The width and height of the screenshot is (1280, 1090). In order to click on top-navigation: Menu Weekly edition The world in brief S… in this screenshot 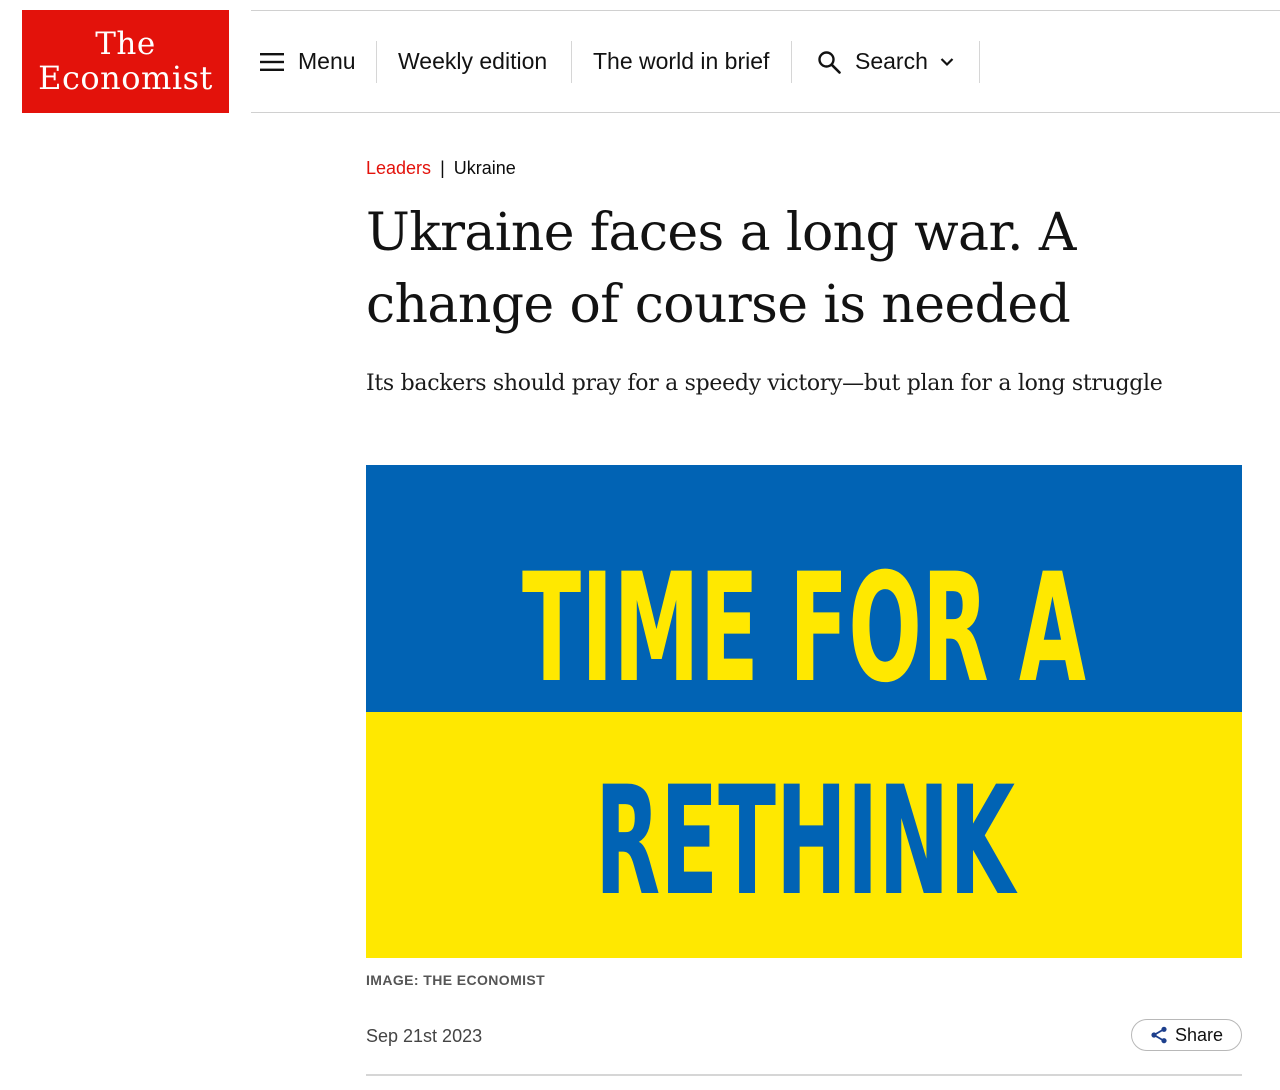, I will do `click(765, 61)`.